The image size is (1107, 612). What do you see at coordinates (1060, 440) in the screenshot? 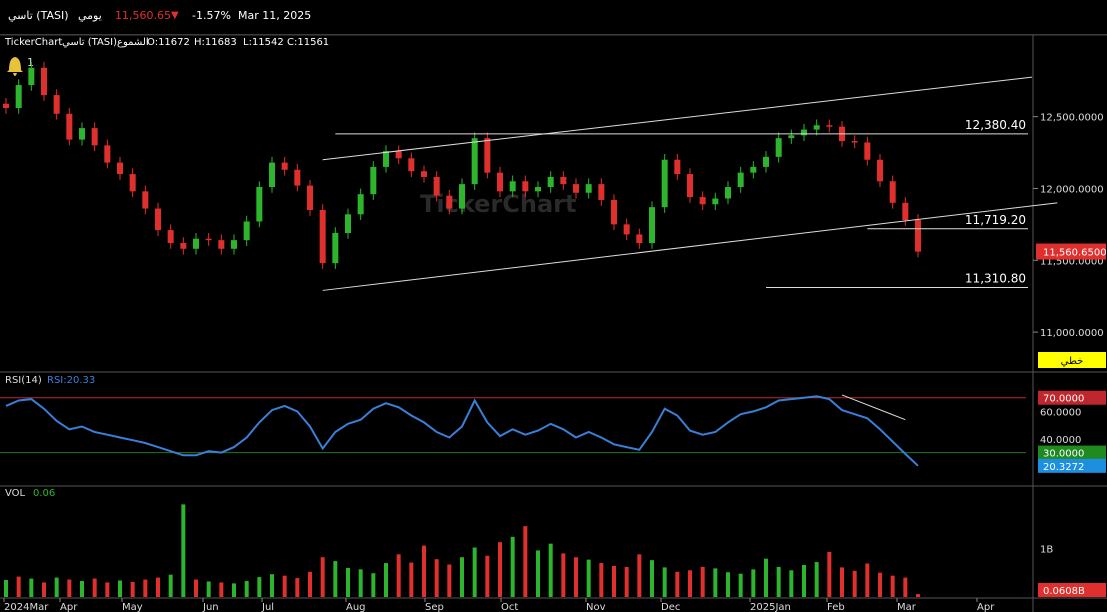
I see `rsi-tick-label: 40.0000` at bounding box center [1060, 440].